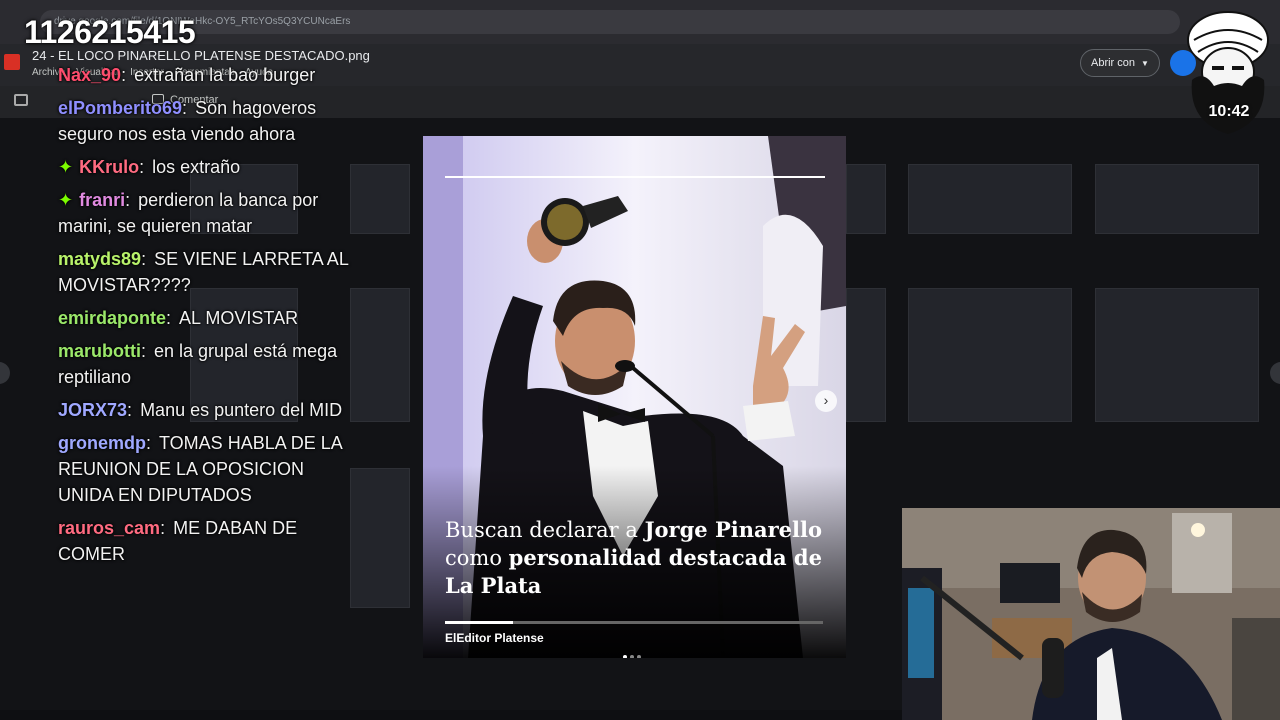  I want to click on story-progress-fill, so click(635, 177).